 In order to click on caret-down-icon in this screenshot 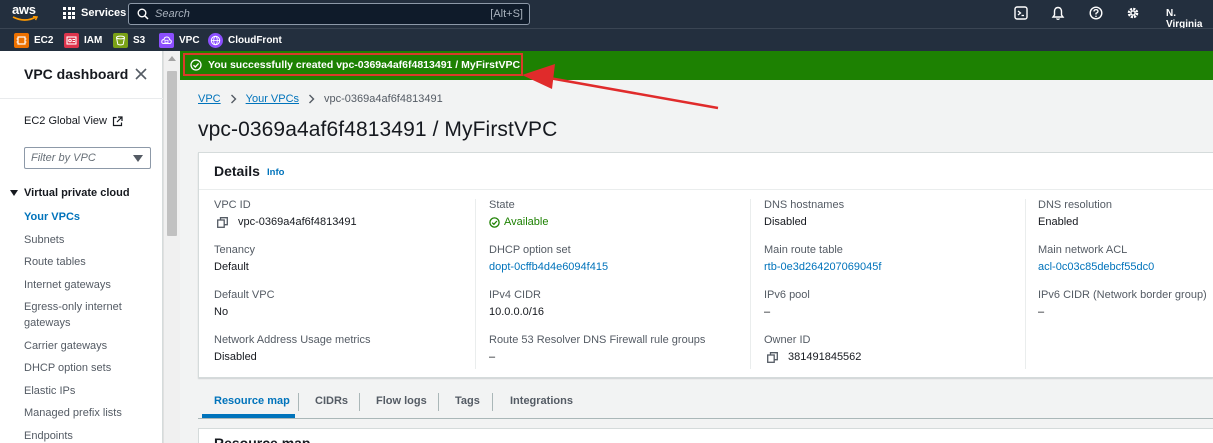, I will do `click(138, 158)`.